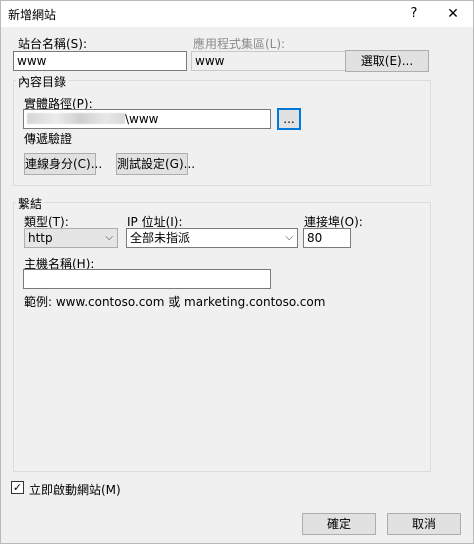 The width and height of the screenshot is (474, 544). I want to click on host-name-input, so click(147, 279).